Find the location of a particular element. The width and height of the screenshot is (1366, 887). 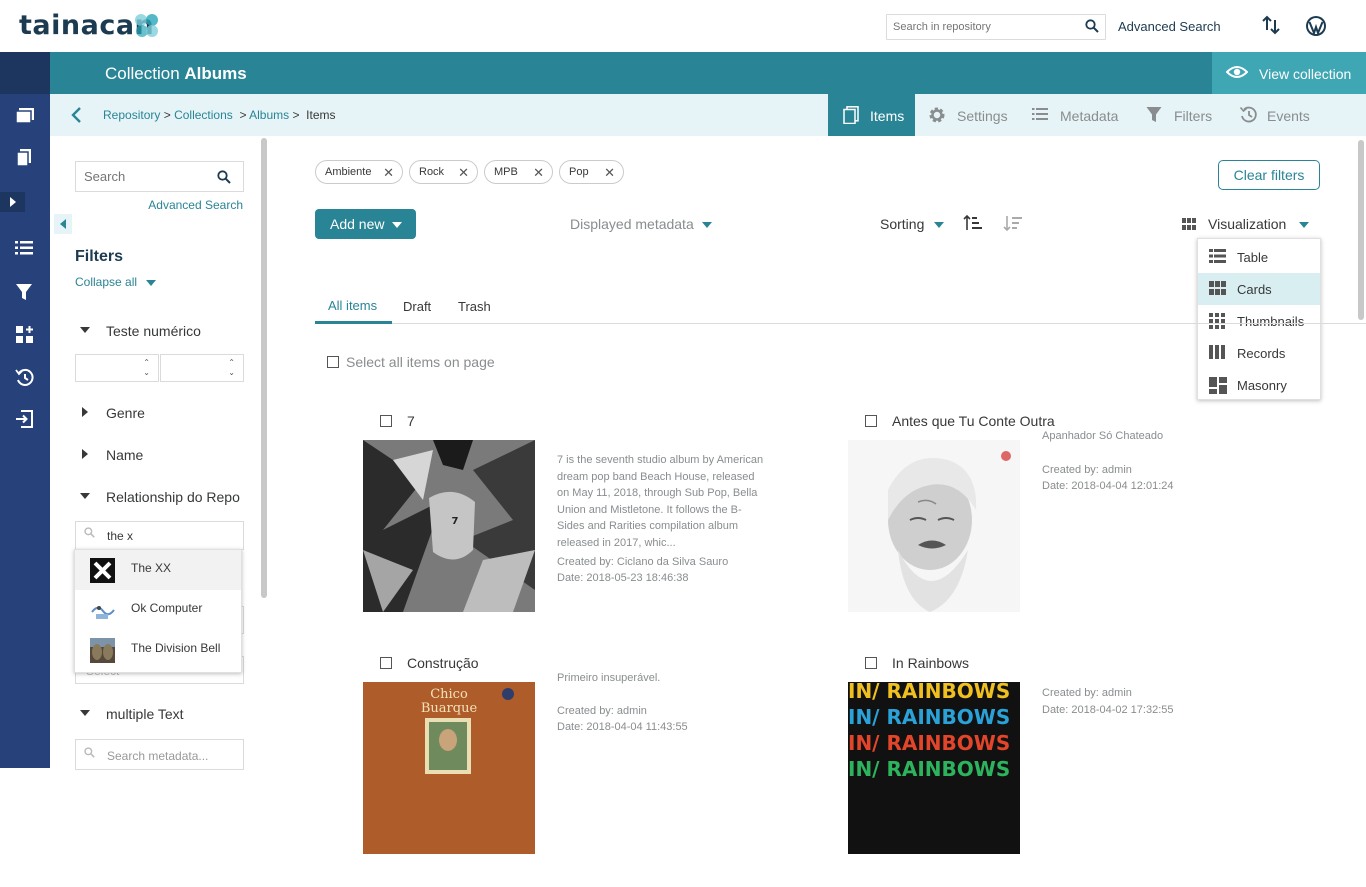

sorting-dropdown: Sorting is located at coordinates (912, 224).